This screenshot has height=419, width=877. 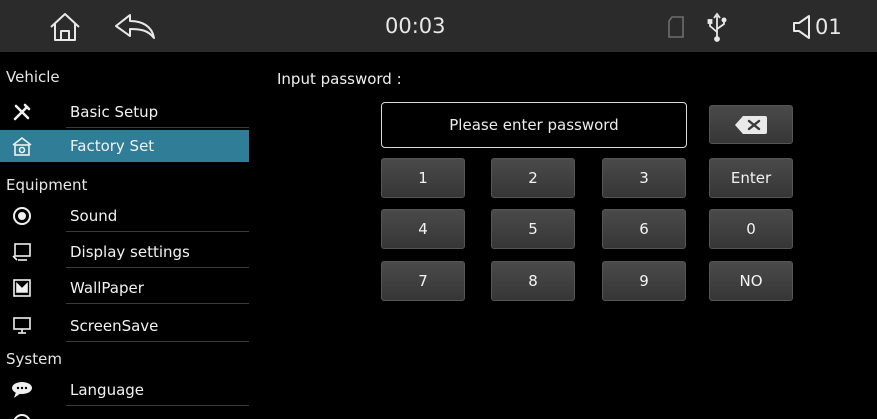 I want to click on home-icon, so click(x=65, y=27).